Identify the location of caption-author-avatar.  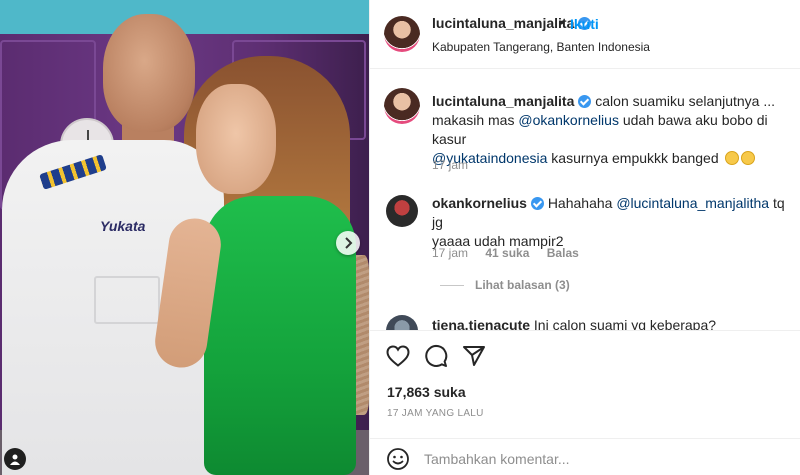
(402, 106).